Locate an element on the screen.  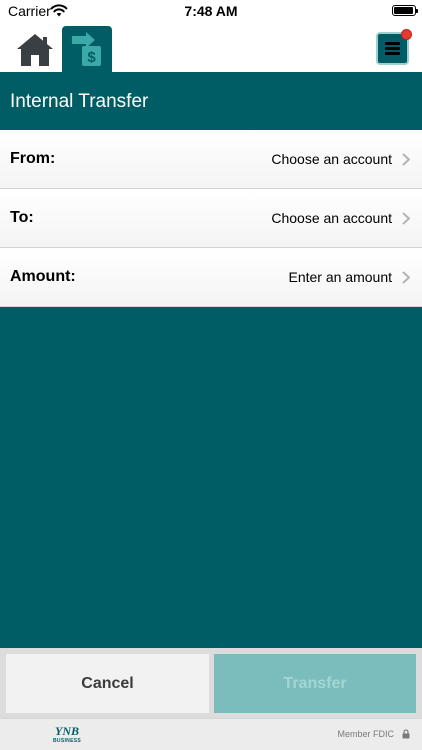
bank-logo: YNB BUSINESS is located at coordinates (67, 736).